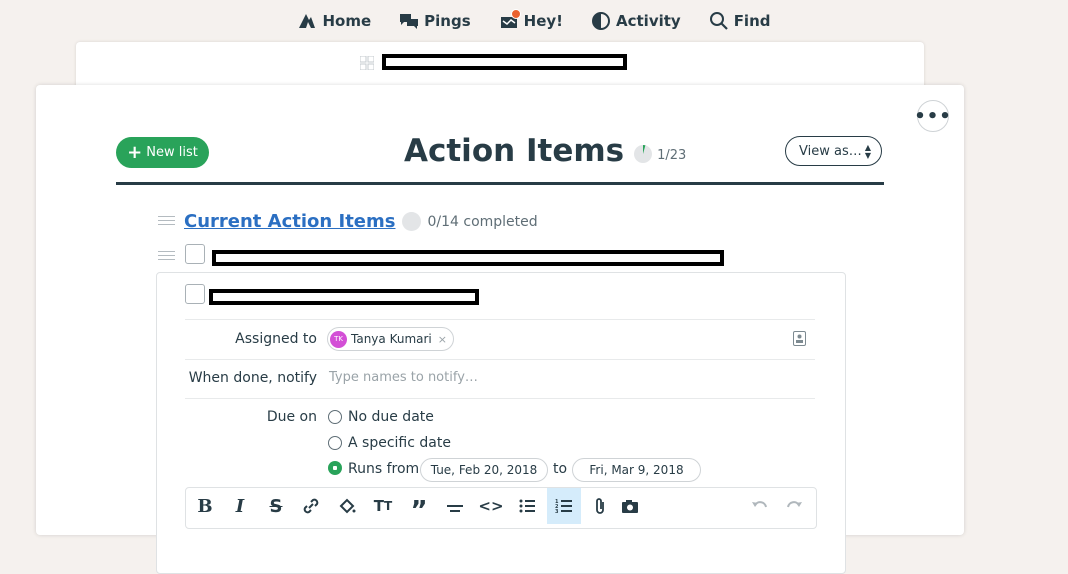 Image resolution: width=1068 pixels, height=574 pixels. What do you see at coordinates (172, 152) in the screenshot?
I see `new-list-label: New list` at bounding box center [172, 152].